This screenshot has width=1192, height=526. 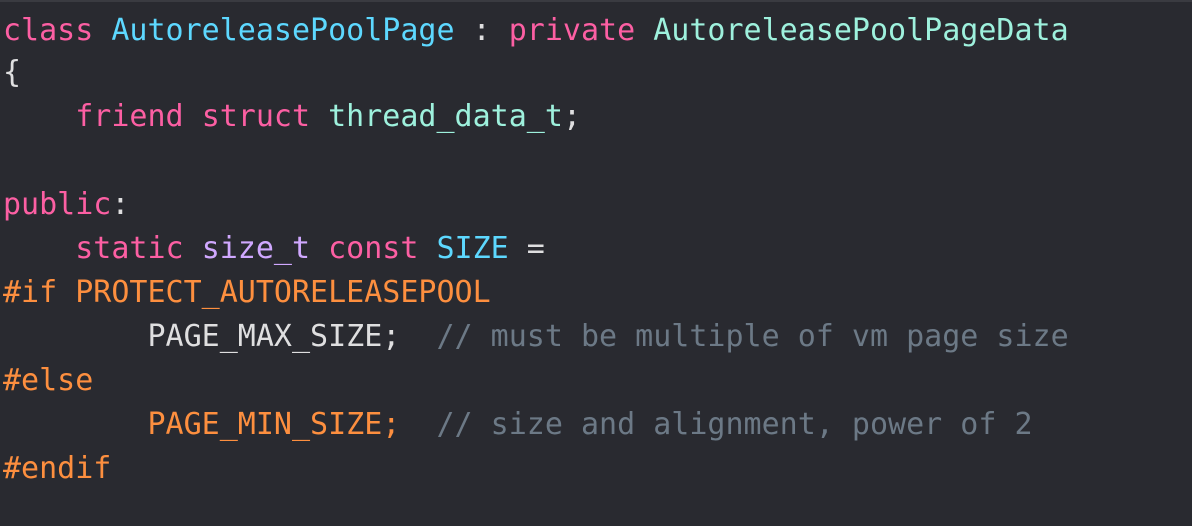 What do you see at coordinates (752, 336) in the screenshot?
I see `comment: // must be multiple of vm page size` at bounding box center [752, 336].